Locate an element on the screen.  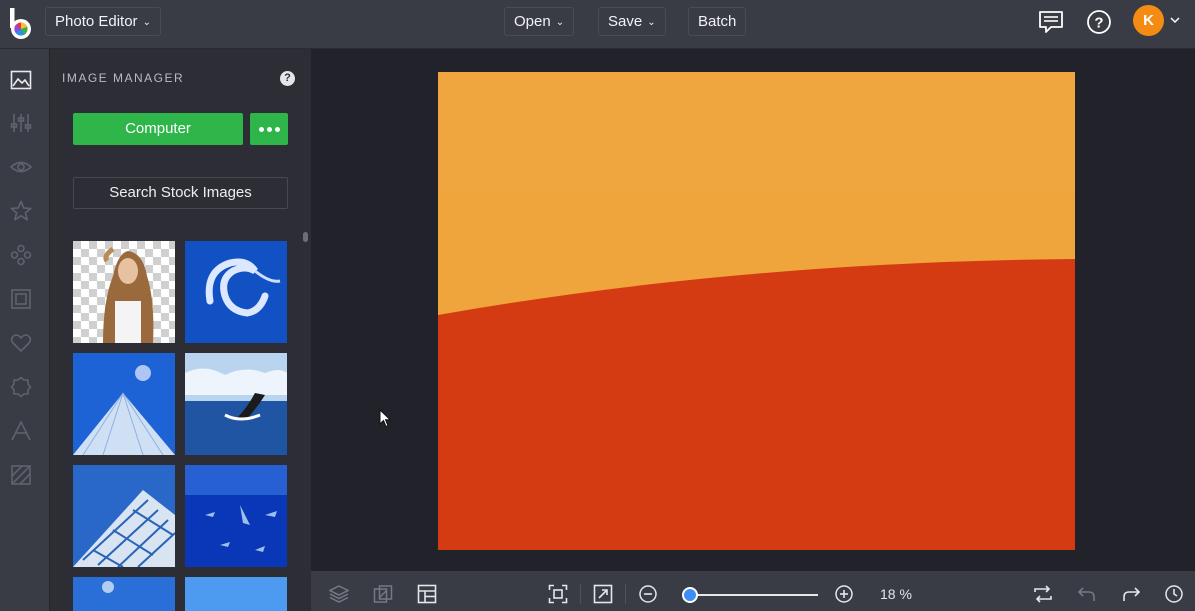
adjust-sliders-icon is located at coordinates (21, 123).